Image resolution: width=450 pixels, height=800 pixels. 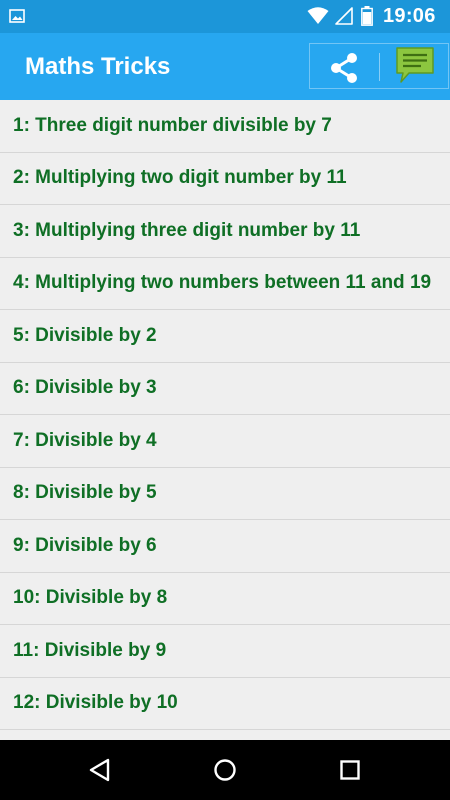 I want to click on list-item: 1: Three digit number divisible by 7, so click(x=225, y=126).